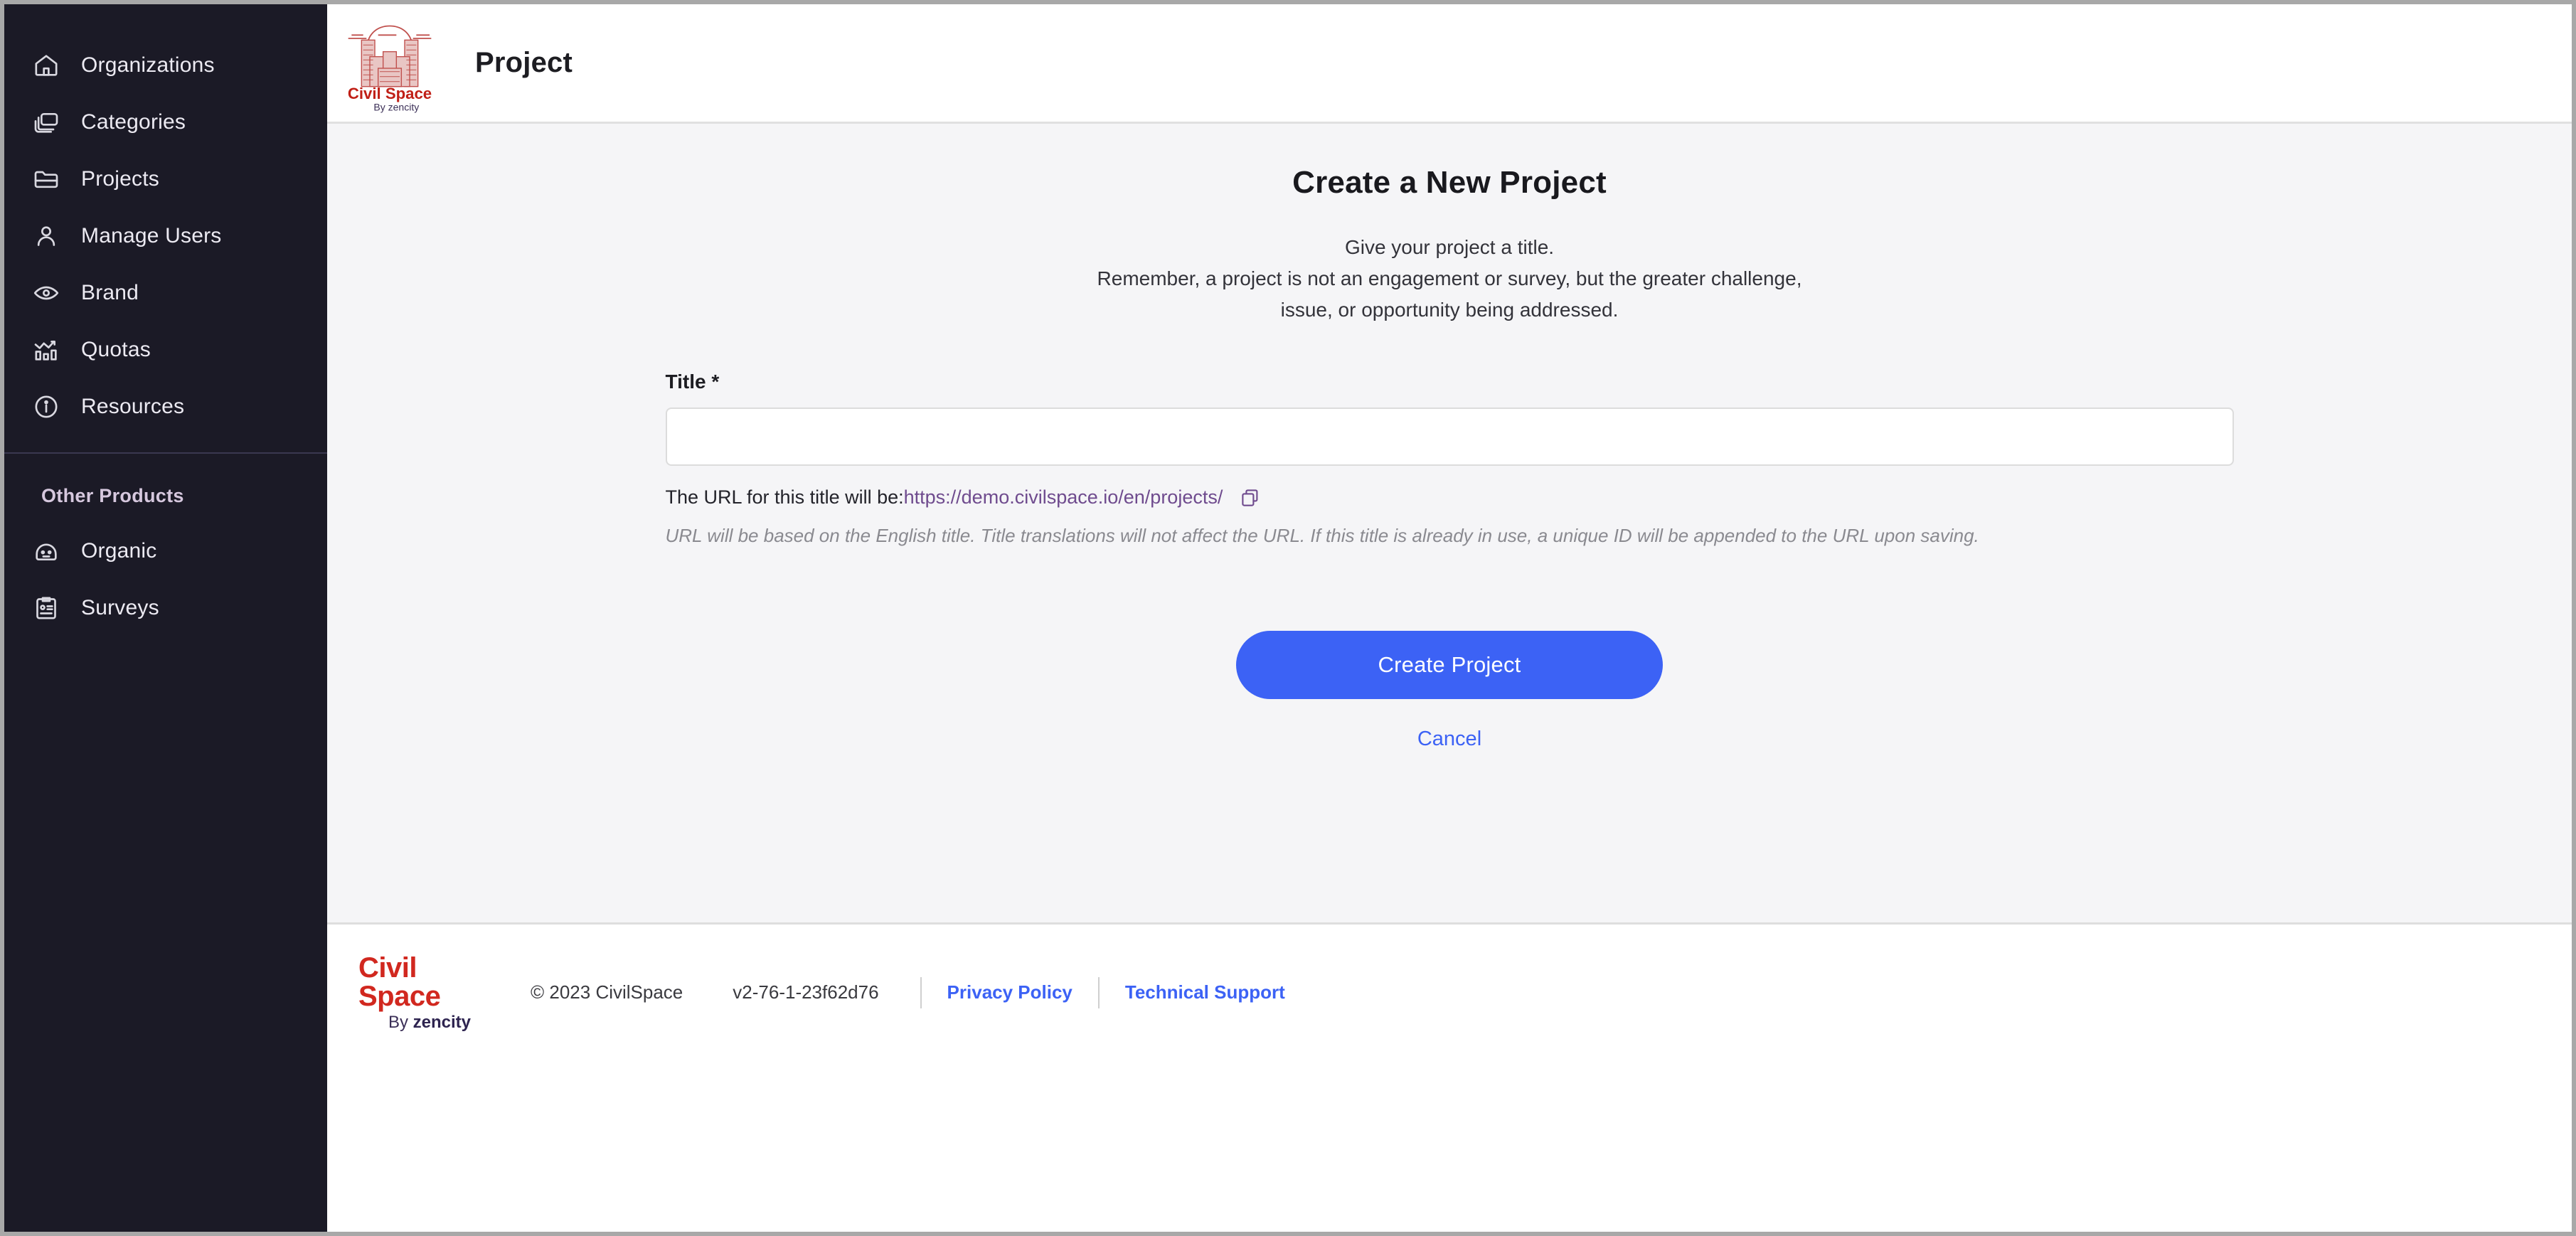 The width and height of the screenshot is (2576, 1236). What do you see at coordinates (110, 292) in the screenshot?
I see `sidebar-item-label: Brand` at bounding box center [110, 292].